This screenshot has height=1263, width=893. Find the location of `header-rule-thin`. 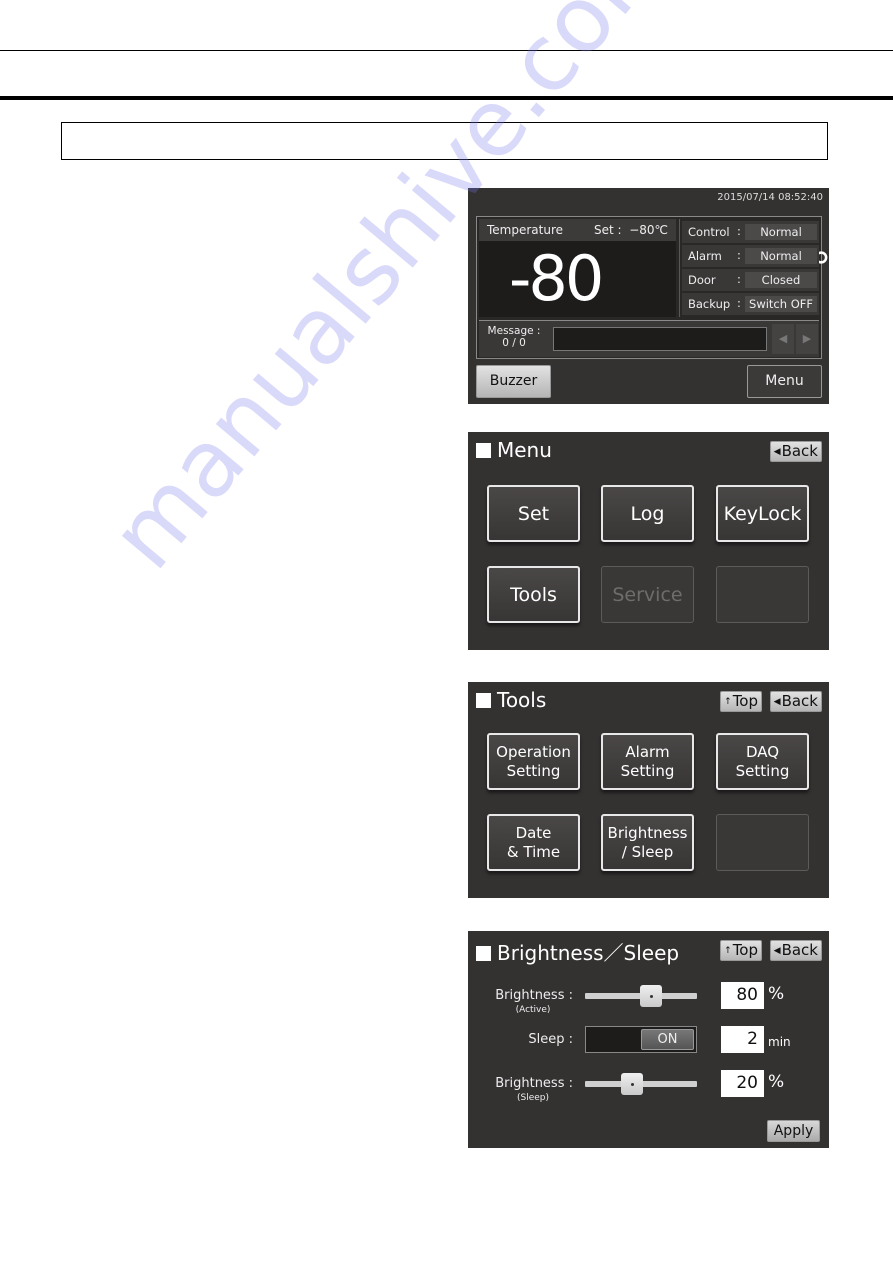

header-rule-thin is located at coordinates (446, 50).